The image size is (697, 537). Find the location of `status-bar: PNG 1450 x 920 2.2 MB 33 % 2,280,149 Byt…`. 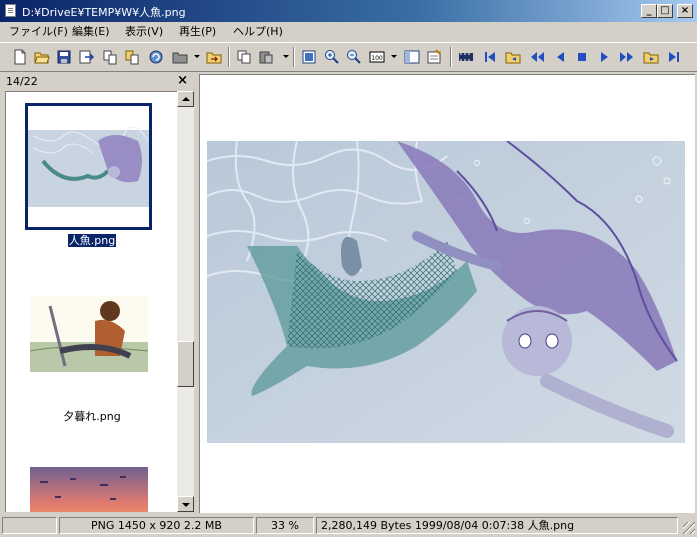

status-bar: PNG 1450 x 920 2.2 MB 33 % 2,280,149 Byt… is located at coordinates (348, 525).